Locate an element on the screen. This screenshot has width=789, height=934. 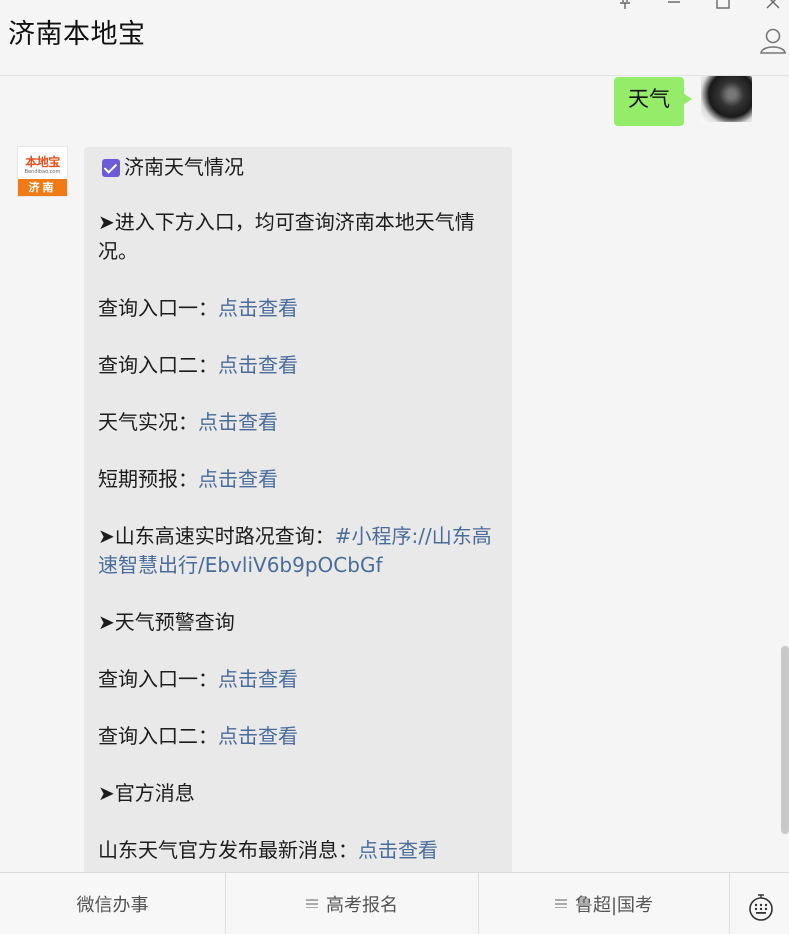
bot-avatar: 本地宝 Bendibao.com 济南 is located at coordinates (42, 171).